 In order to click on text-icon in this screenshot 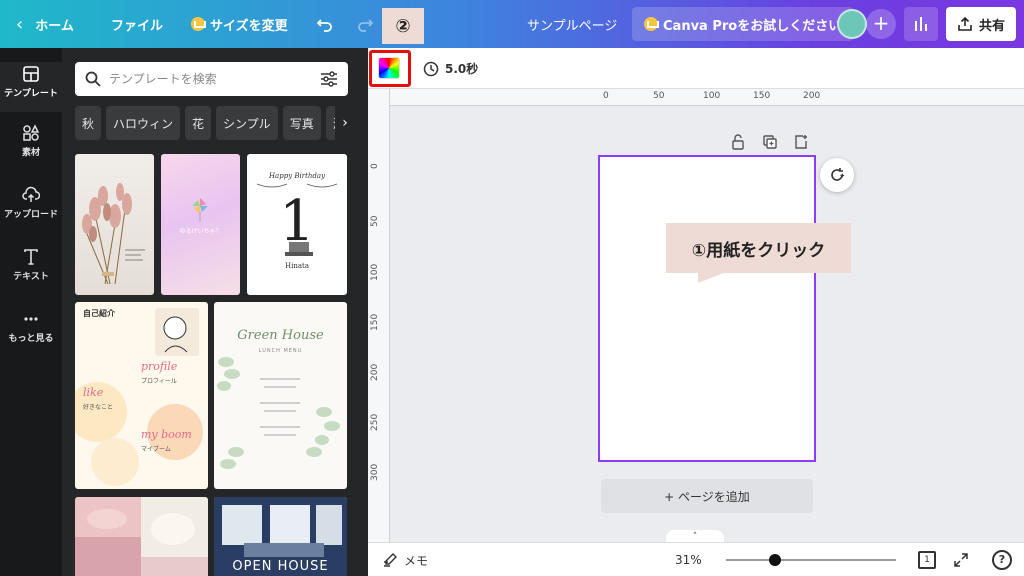, I will do `click(31, 257)`.